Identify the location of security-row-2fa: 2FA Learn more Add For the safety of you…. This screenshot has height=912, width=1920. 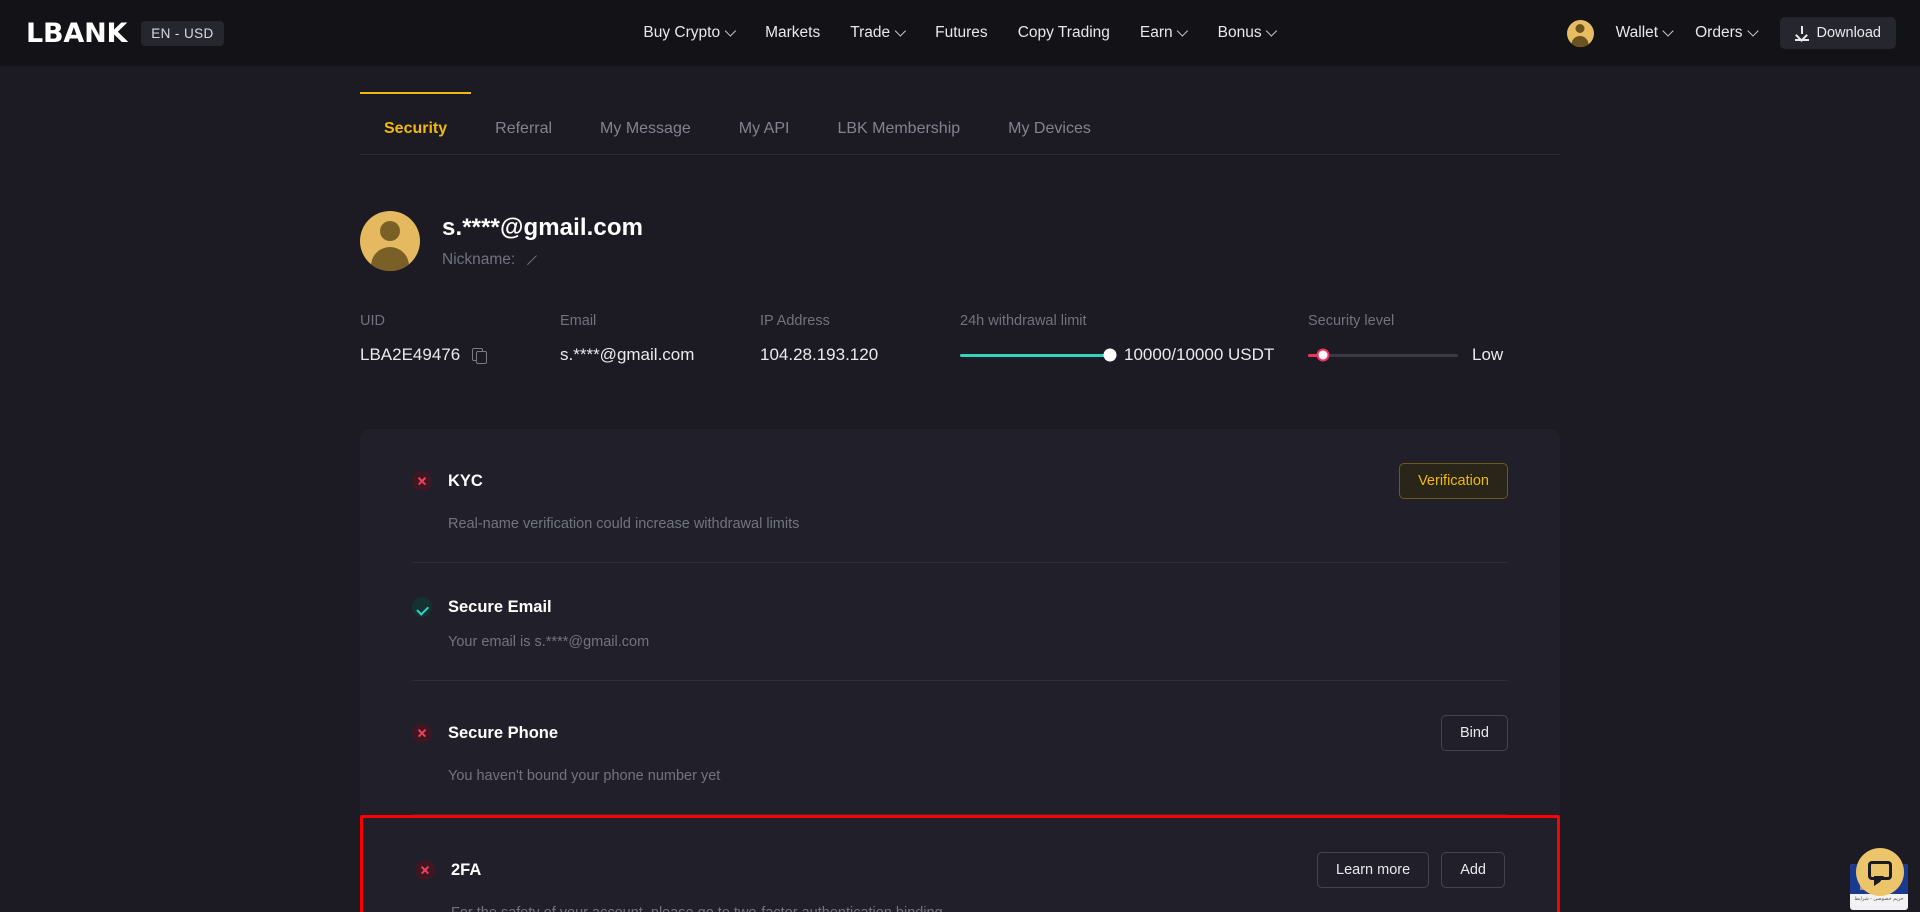
(960, 863).